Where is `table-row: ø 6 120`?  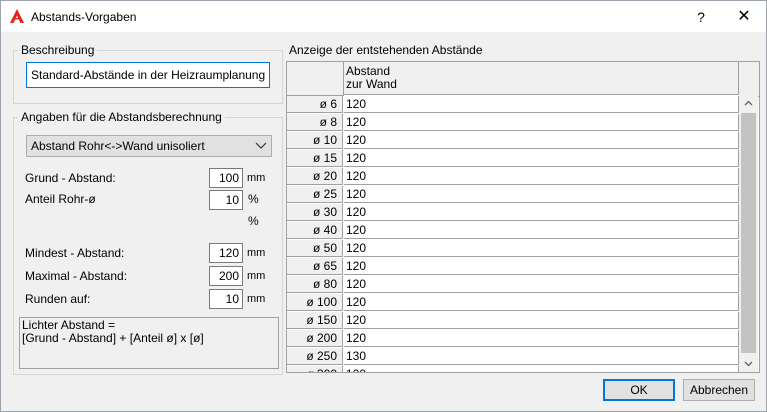
table-row: ø 6 120 is located at coordinates (513, 105).